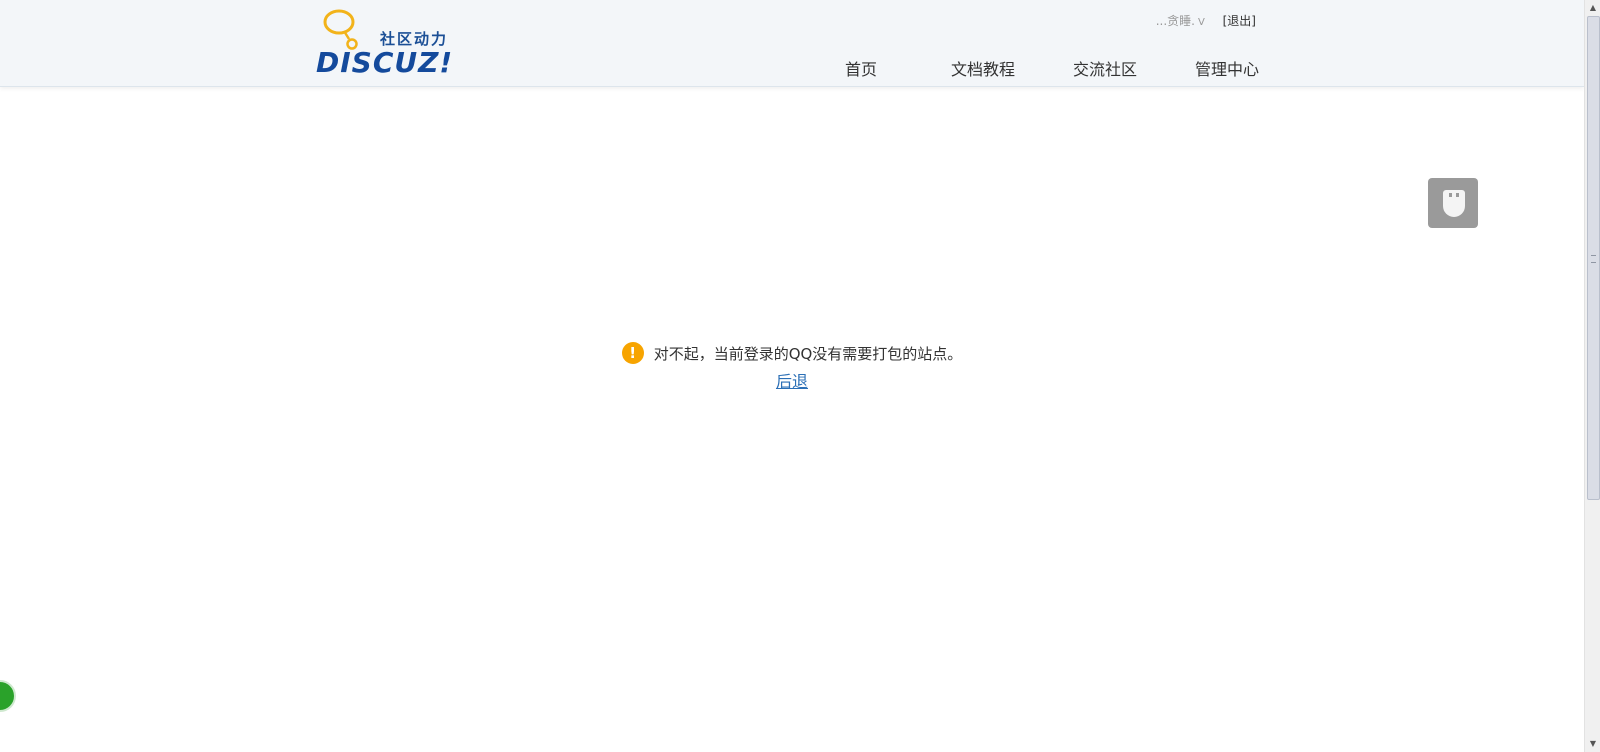  I want to click on scroll-grip-icon, so click(1593, 259).